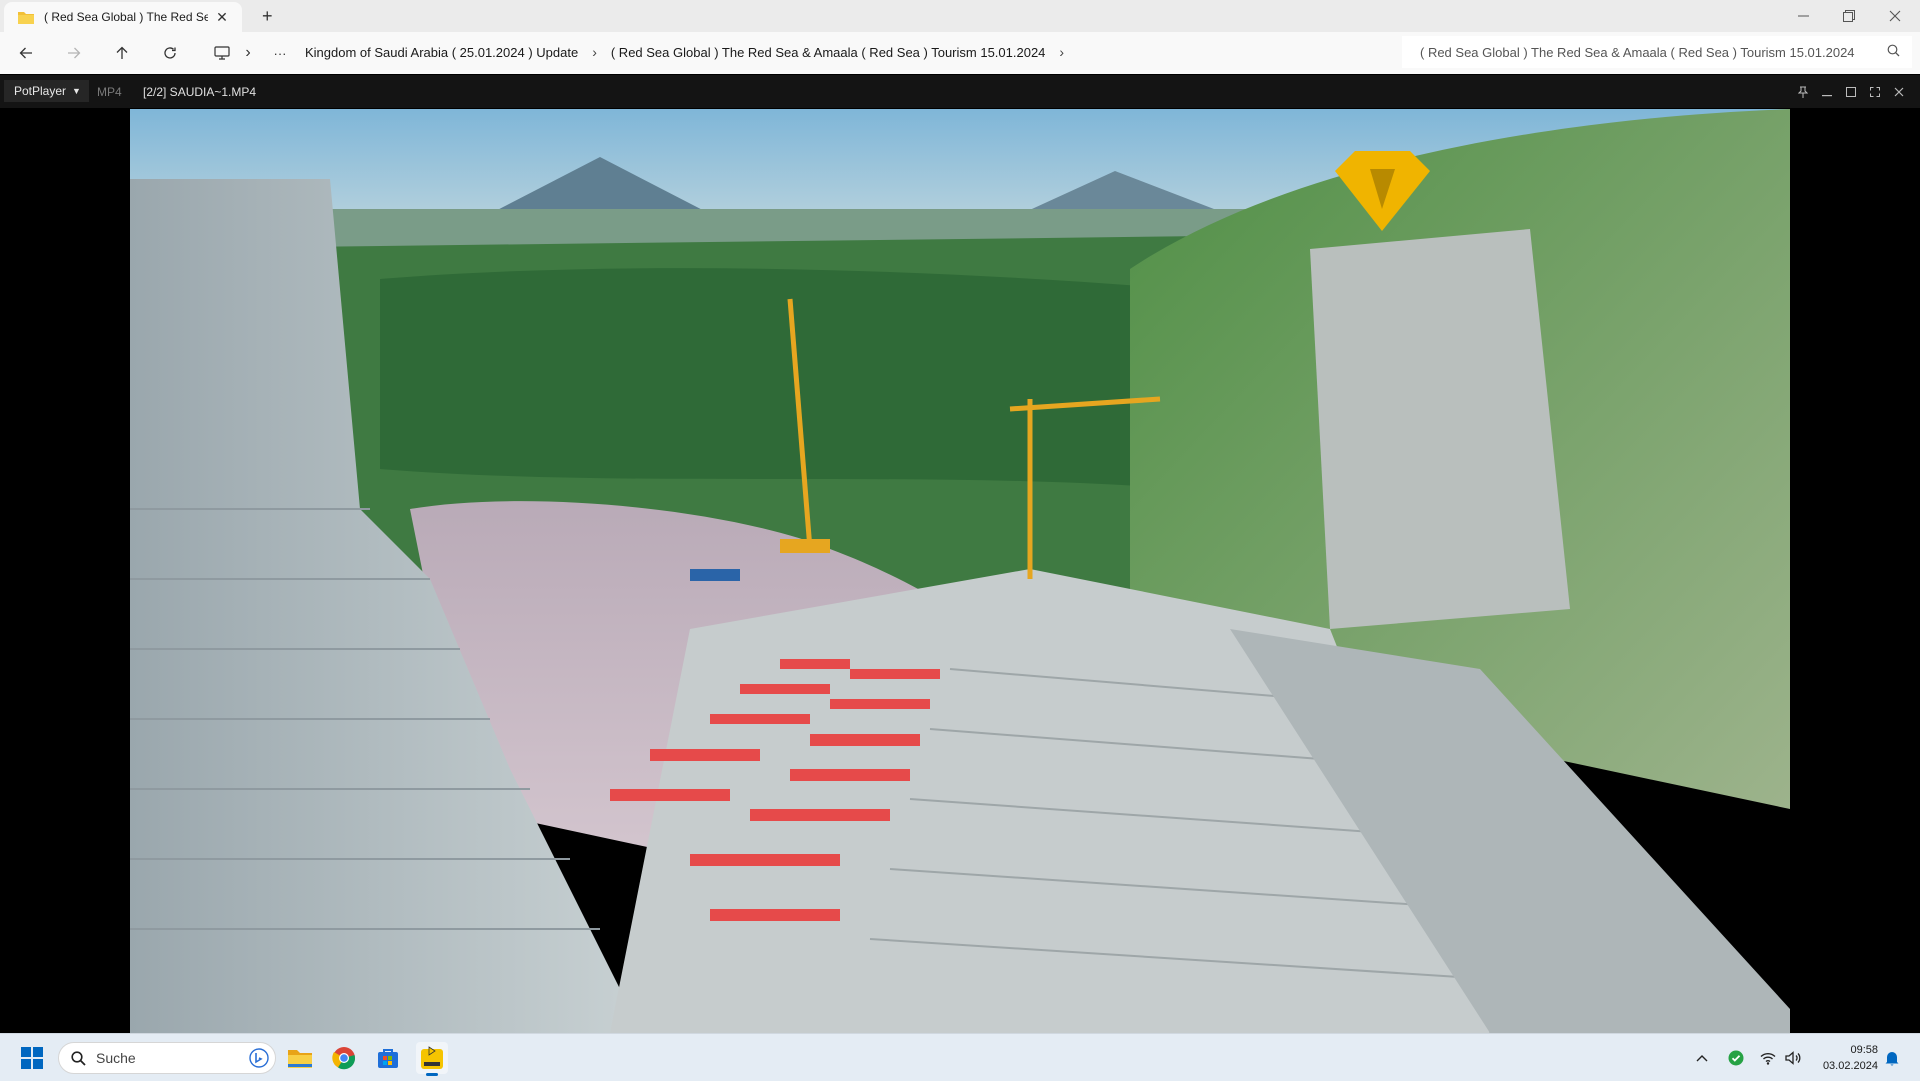  I want to click on potplayer-icon, so click(432, 1059).